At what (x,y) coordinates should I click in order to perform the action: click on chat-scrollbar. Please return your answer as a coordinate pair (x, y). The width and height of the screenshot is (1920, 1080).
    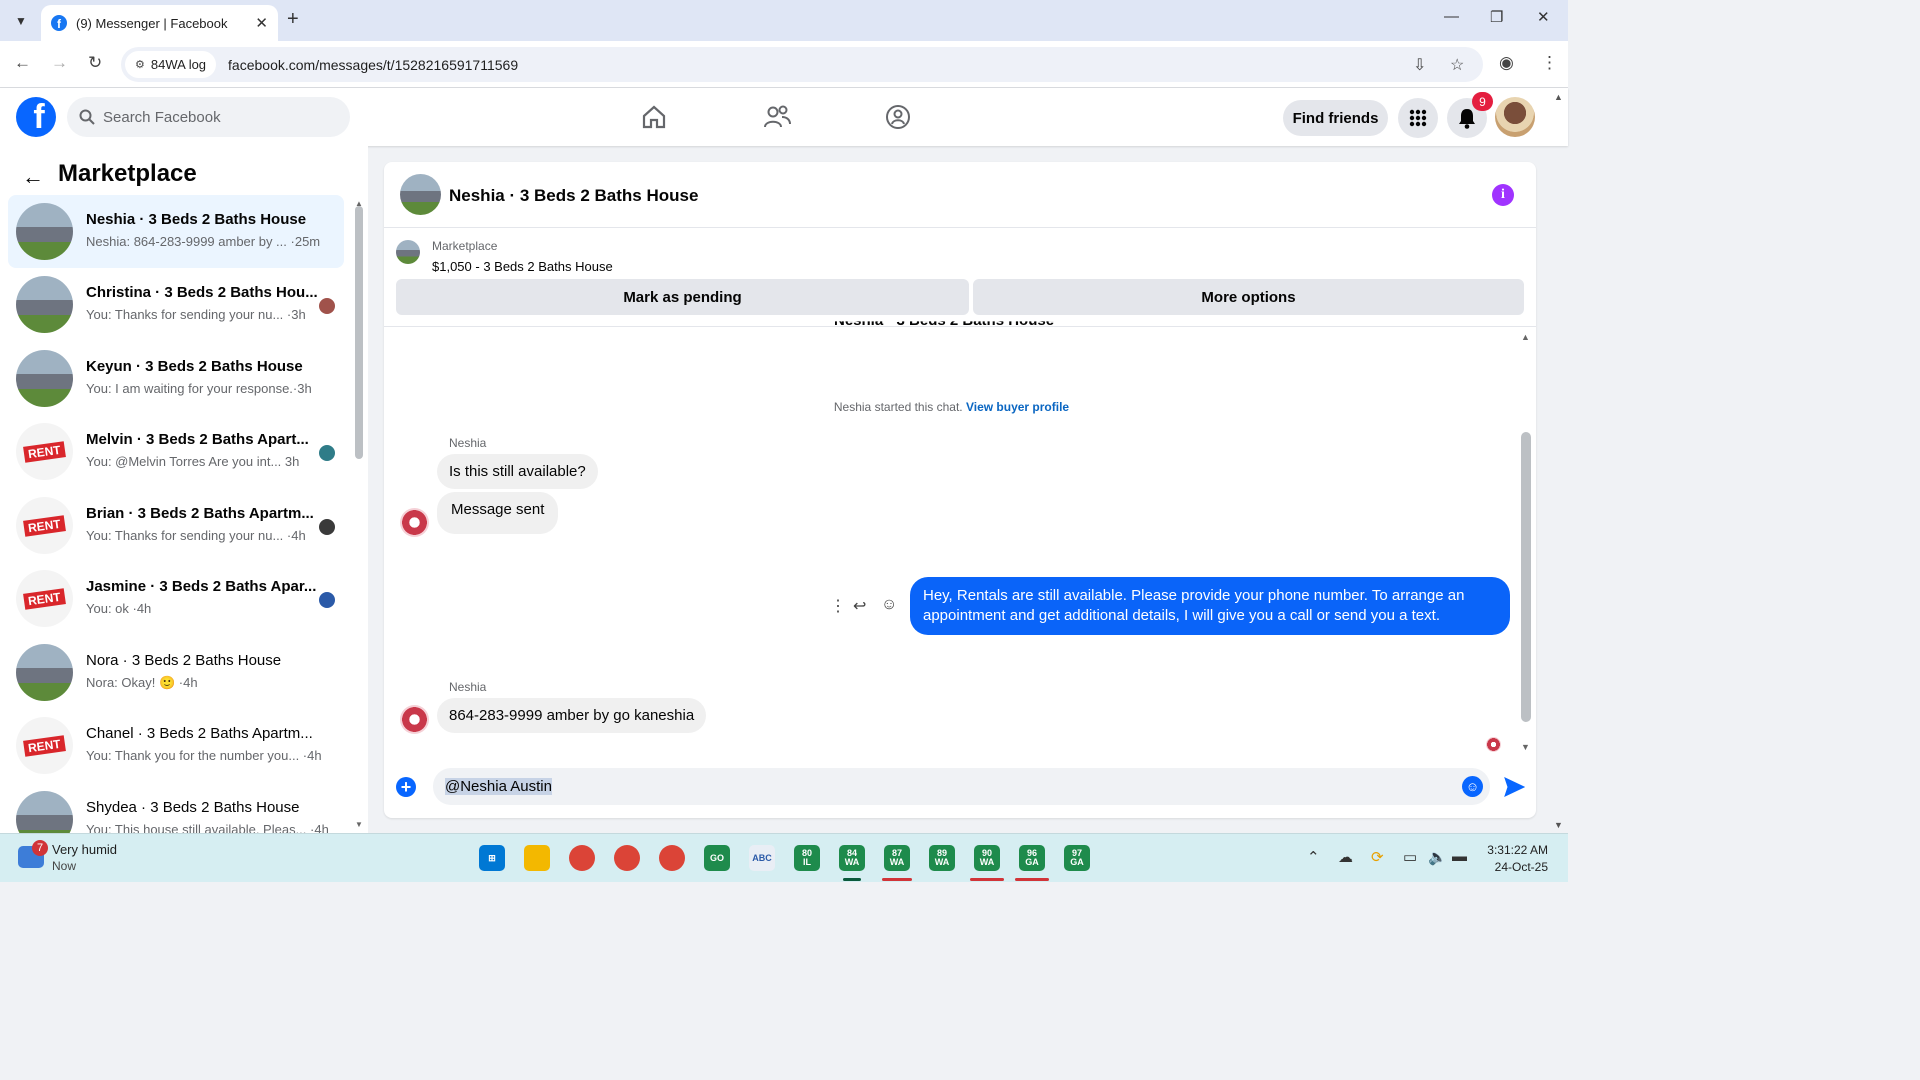
    Looking at the image, I should click on (1526, 577).